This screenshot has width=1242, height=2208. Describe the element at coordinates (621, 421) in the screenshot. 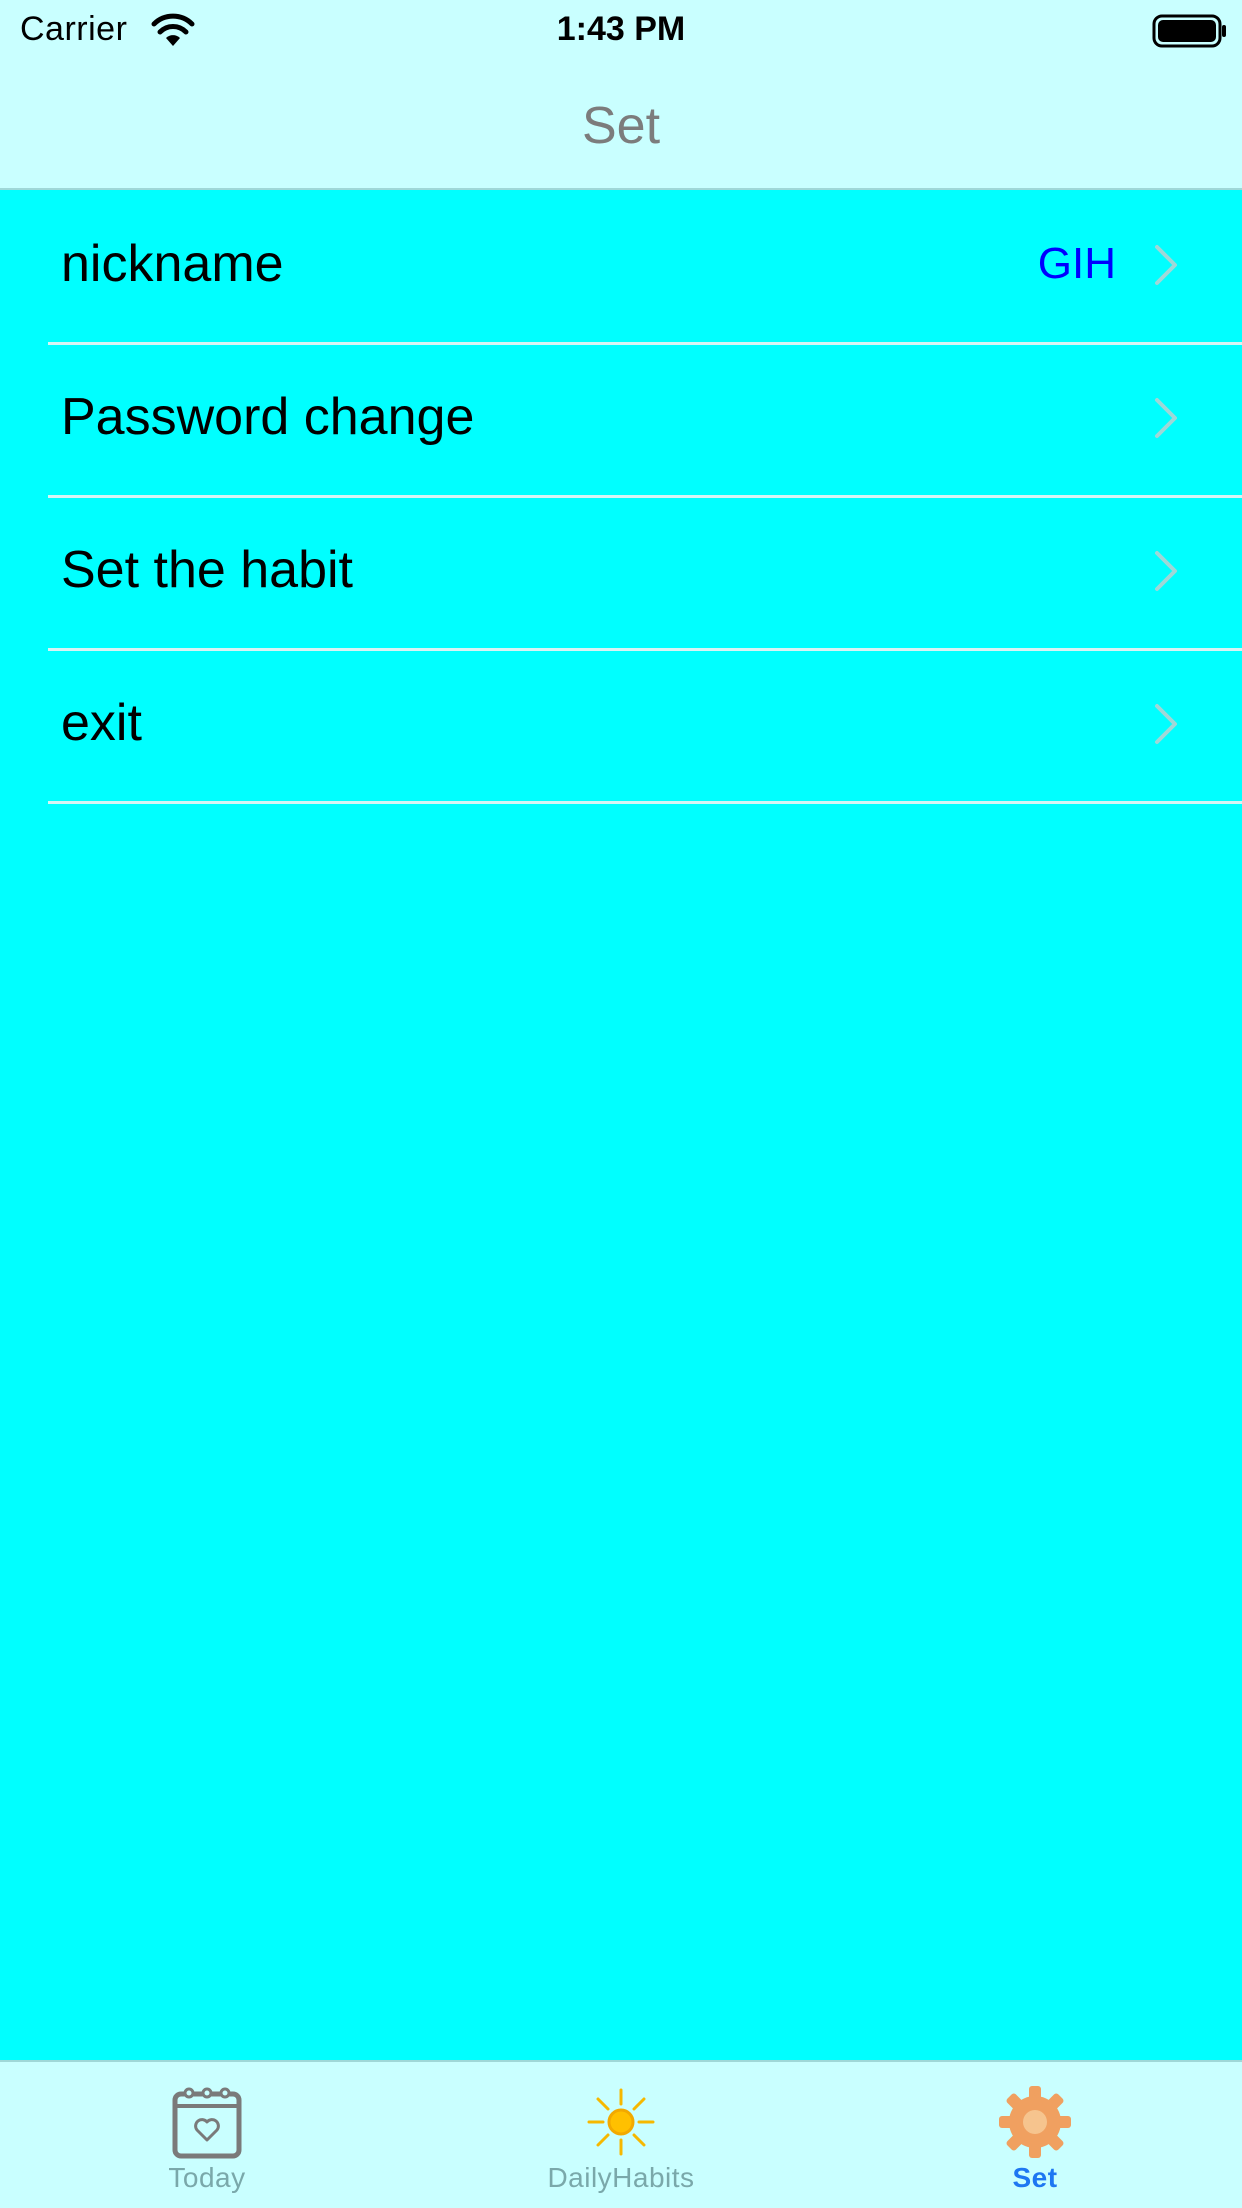

I see `settings-row-password-change: Password change` at that location.